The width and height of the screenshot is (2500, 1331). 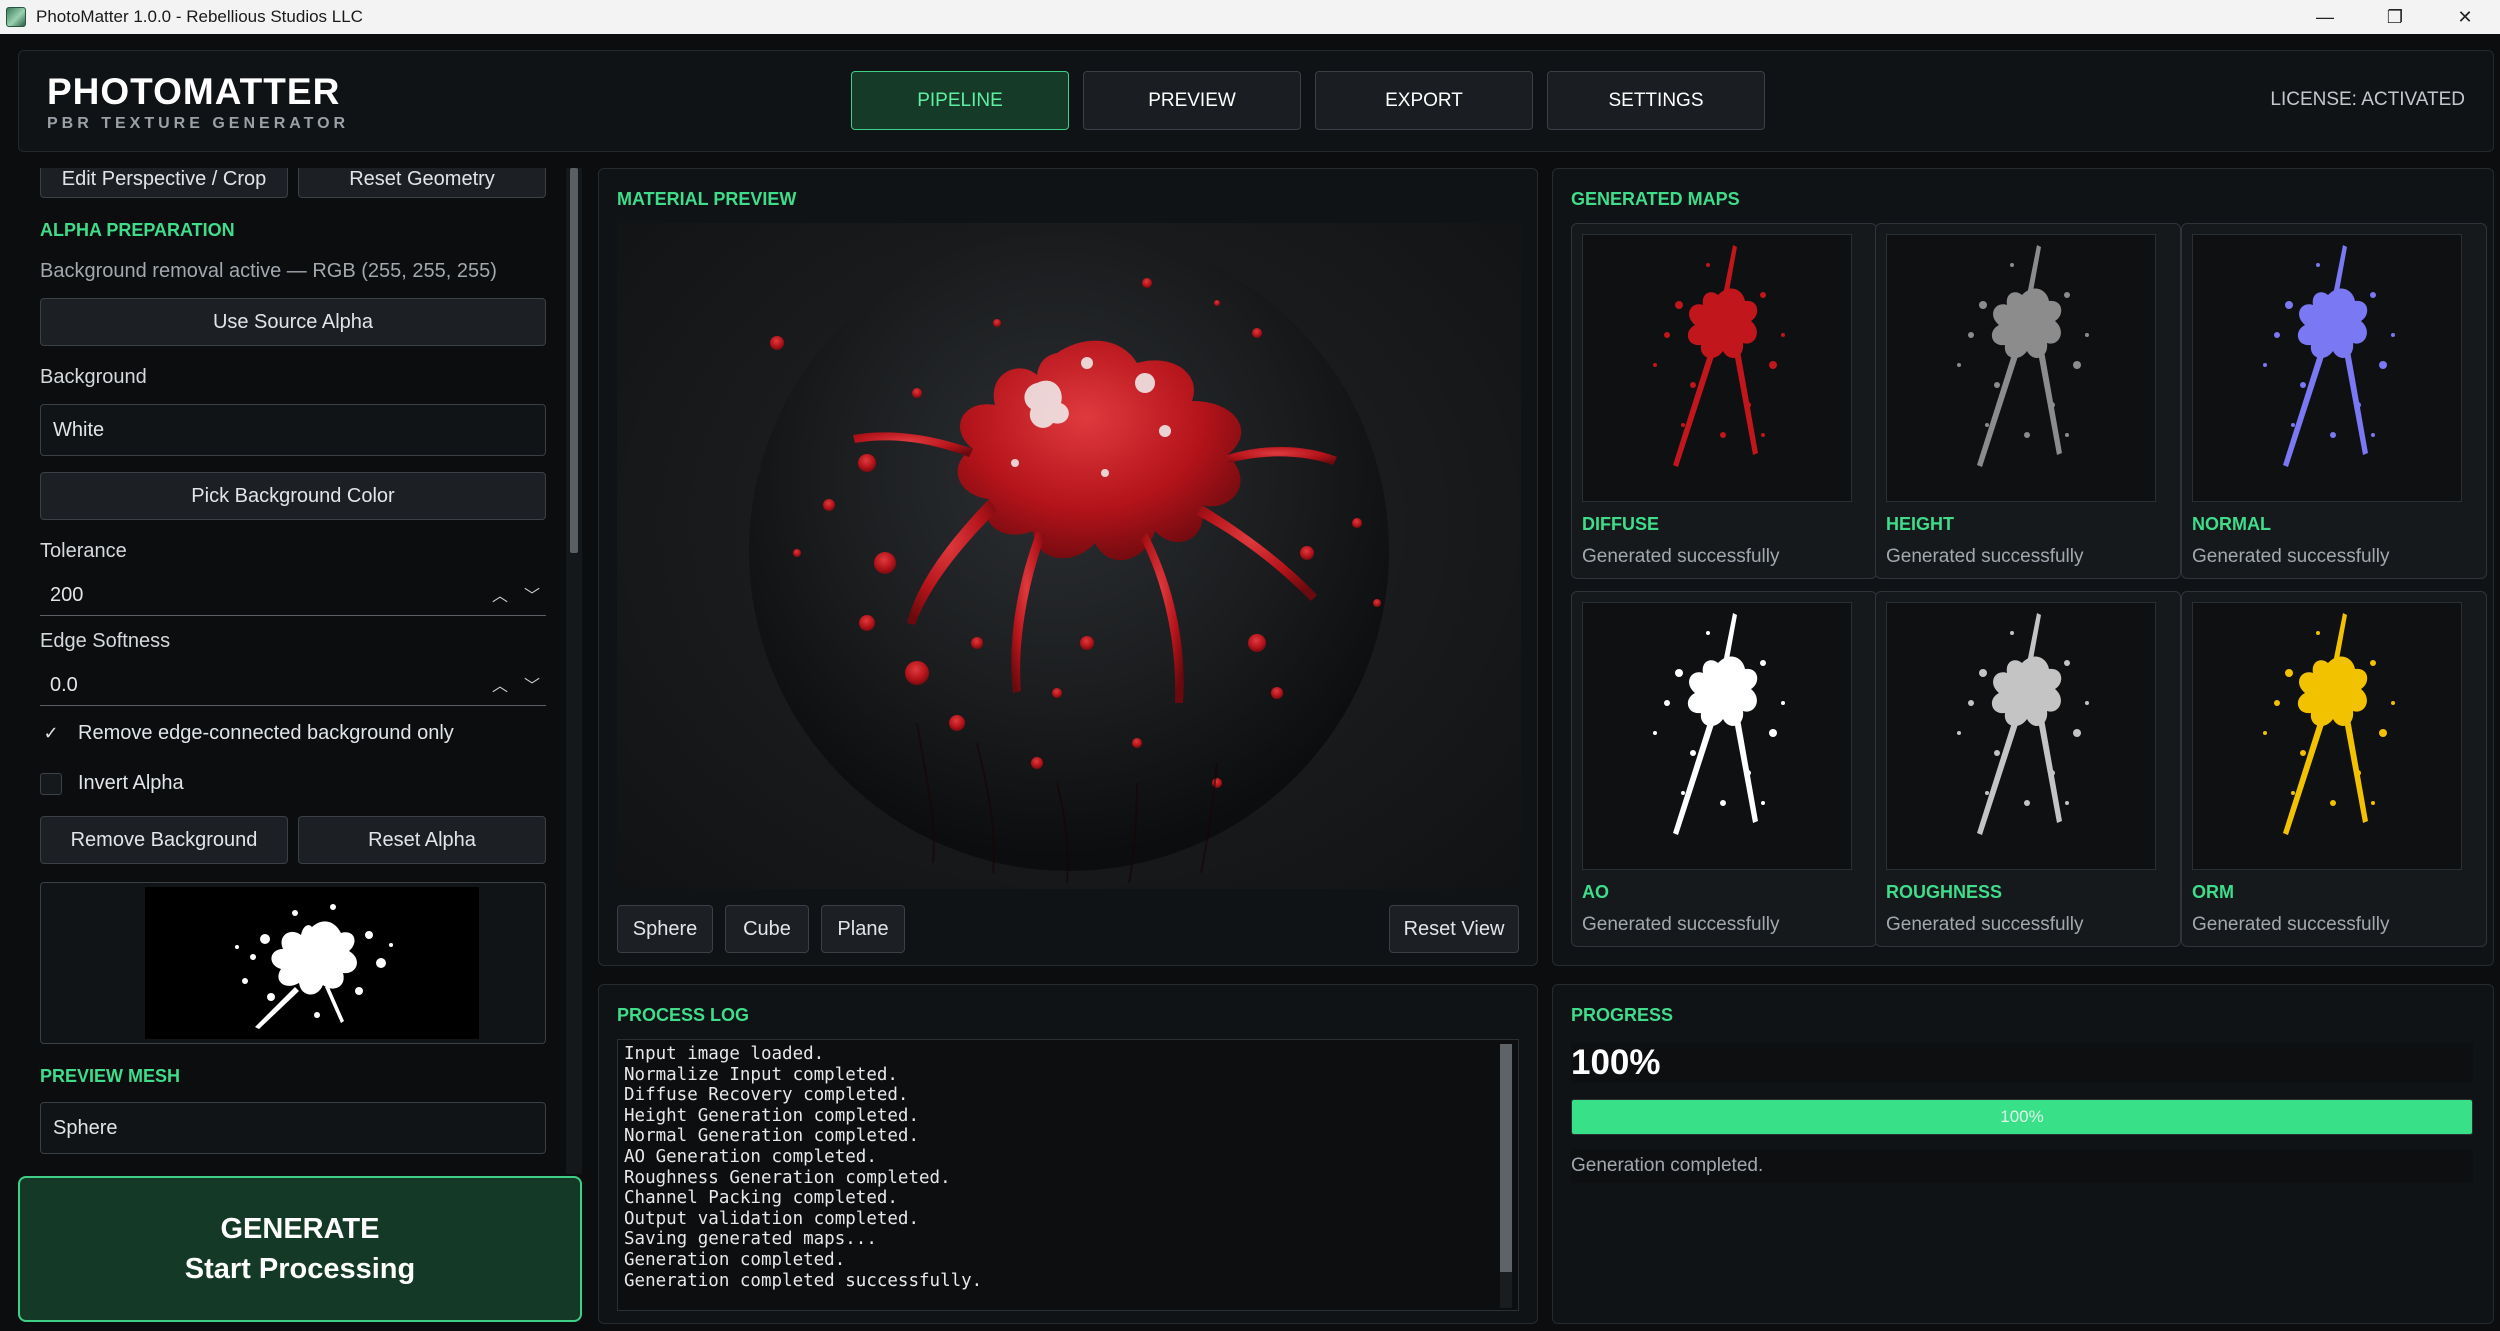 What do you see at coordinates (863, 929) in the screenshot?
I see `mesh-plane-button: Plane` at bounding box center [863, 929].